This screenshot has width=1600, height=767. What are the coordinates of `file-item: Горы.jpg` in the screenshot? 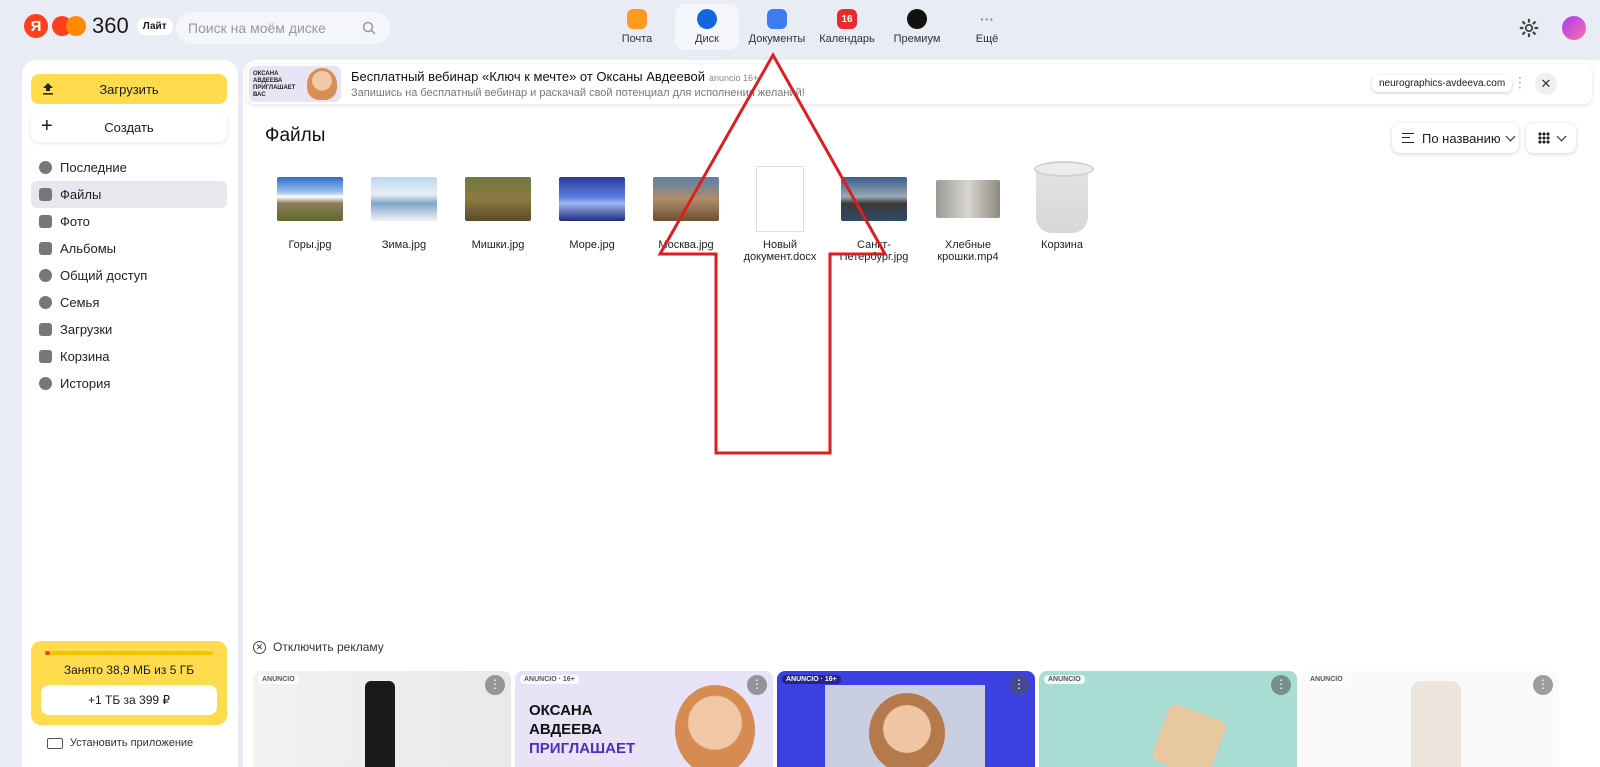 It's located at (310, 213).